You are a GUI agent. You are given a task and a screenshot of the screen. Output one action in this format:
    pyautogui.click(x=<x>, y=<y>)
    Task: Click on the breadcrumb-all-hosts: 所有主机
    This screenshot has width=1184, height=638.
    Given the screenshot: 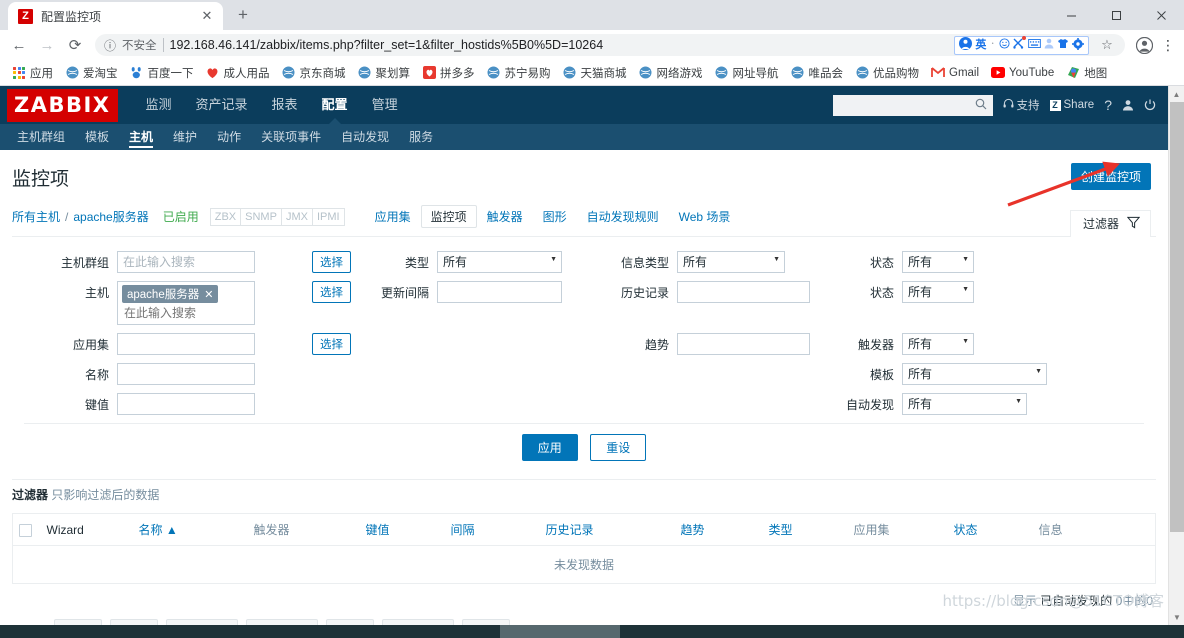 What is the action you would take?
    pyautogui.click(x=36, y=216)
    